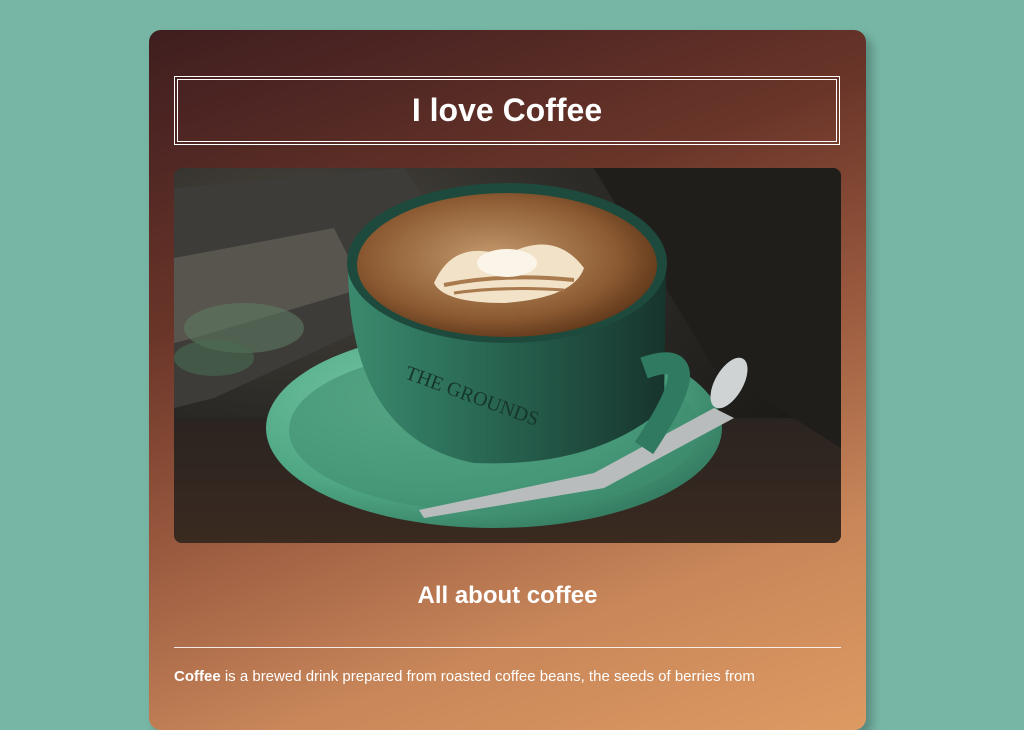 The width and height of the screenshot is (1024, 730). I want to click on intro-lead: Coffee, so click(197, 676).